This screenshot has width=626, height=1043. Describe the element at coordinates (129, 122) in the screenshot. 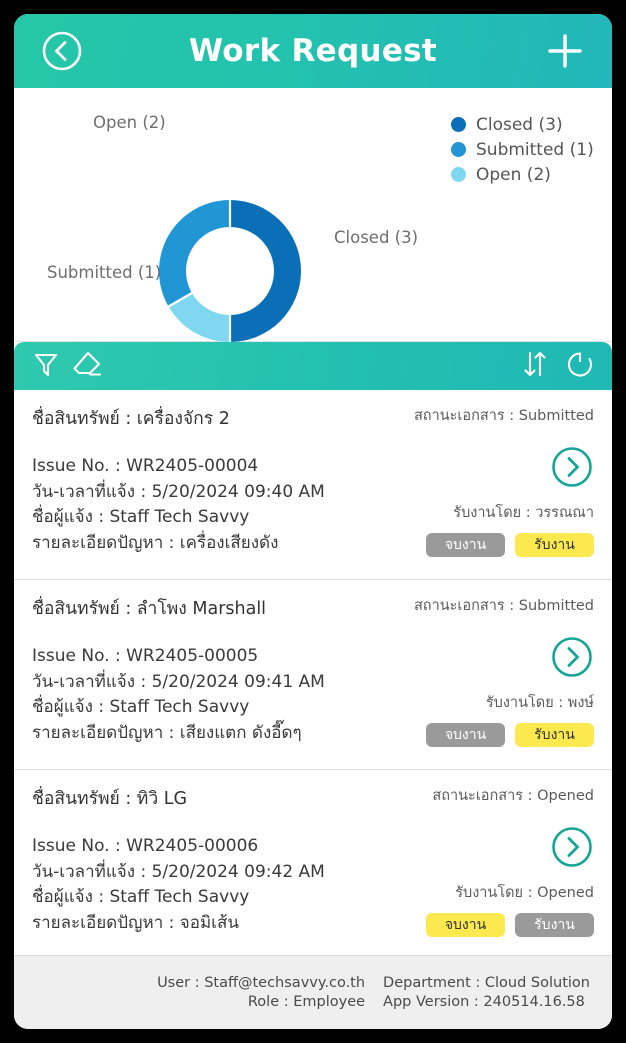

I see `donut-label-open: Open (2)` at that location.